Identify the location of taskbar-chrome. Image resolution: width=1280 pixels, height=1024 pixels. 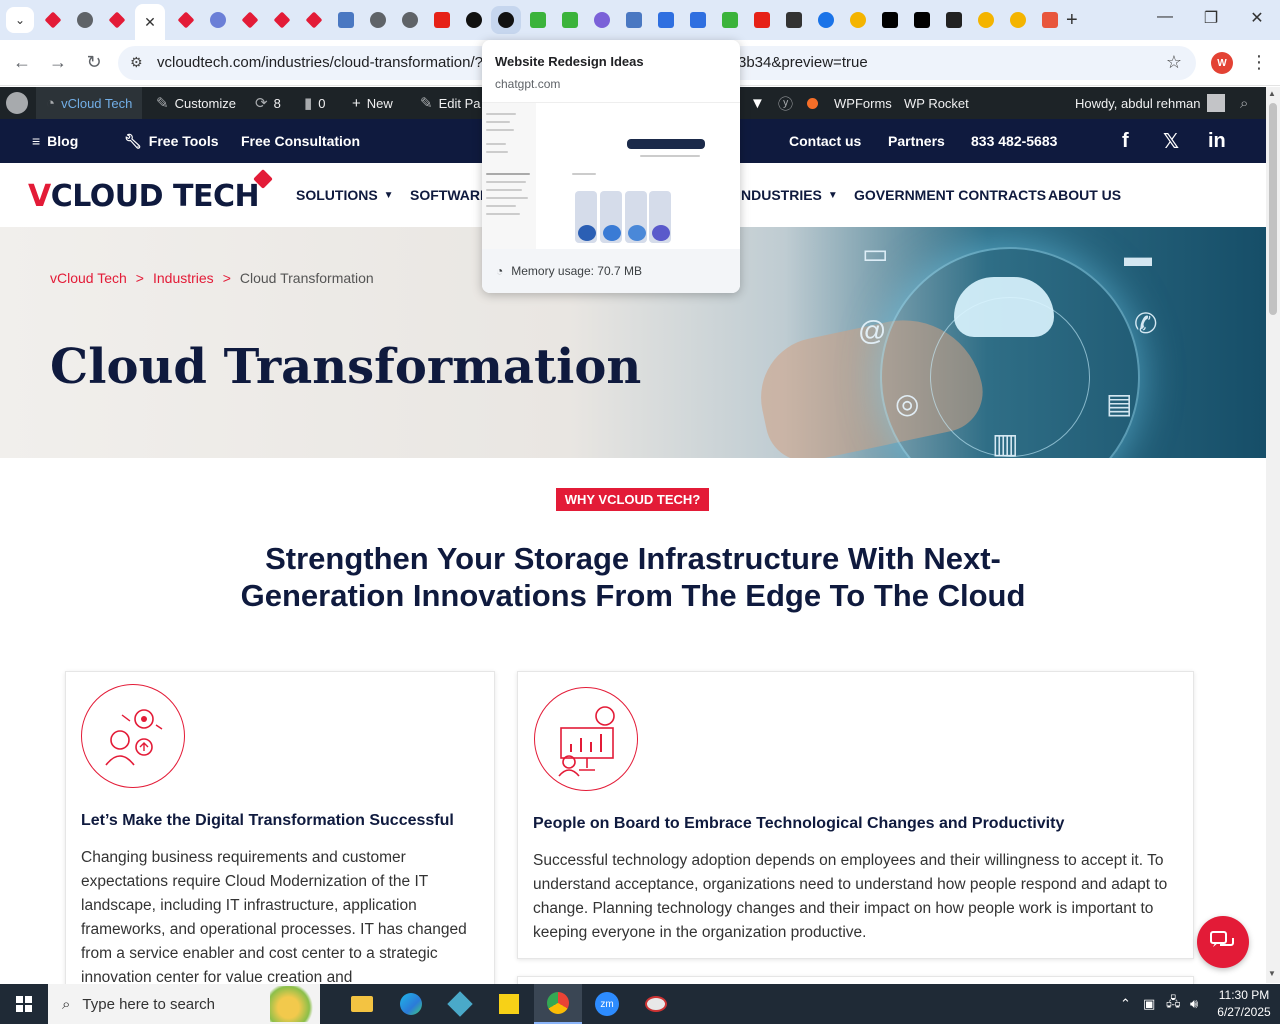
(558, 1004).